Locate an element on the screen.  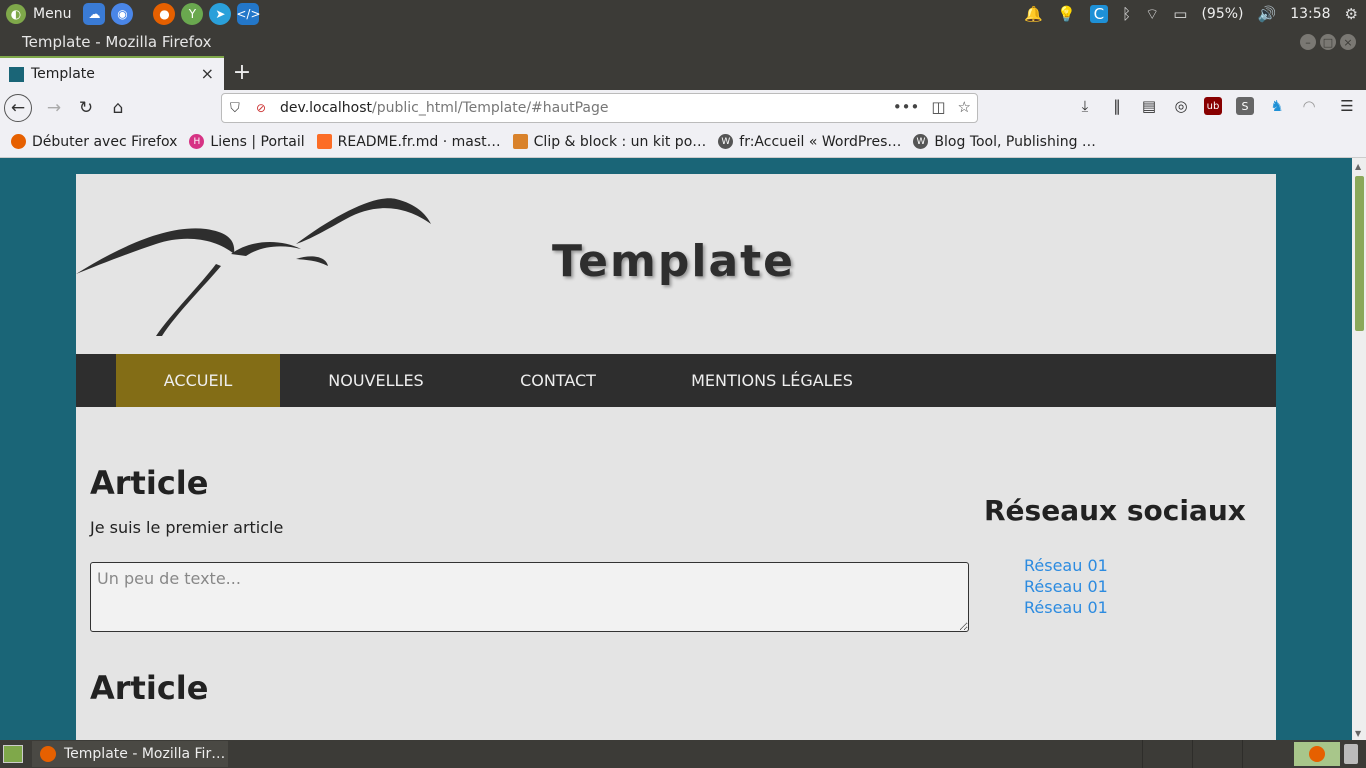
clock: 13:58 is located at coordinates (1310, 14).